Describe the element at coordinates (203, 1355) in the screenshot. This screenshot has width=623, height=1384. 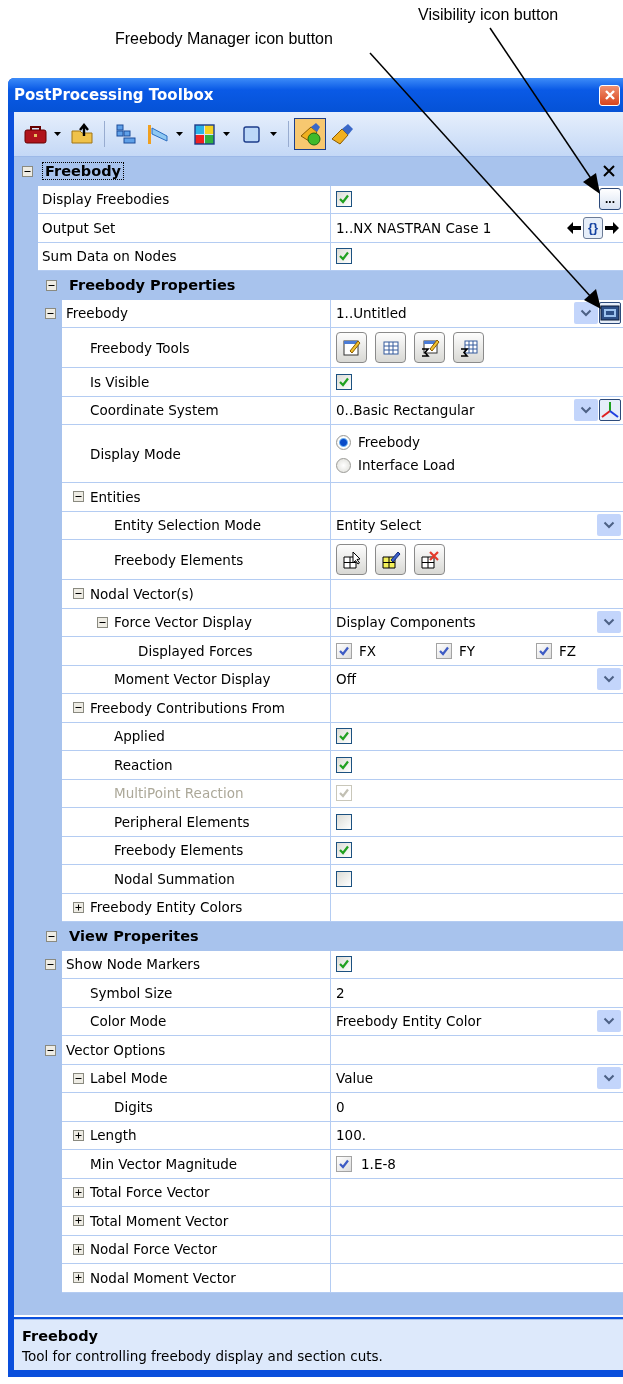
I see `description-text: Tool for controlling freebody display and section cuts.` at that location.